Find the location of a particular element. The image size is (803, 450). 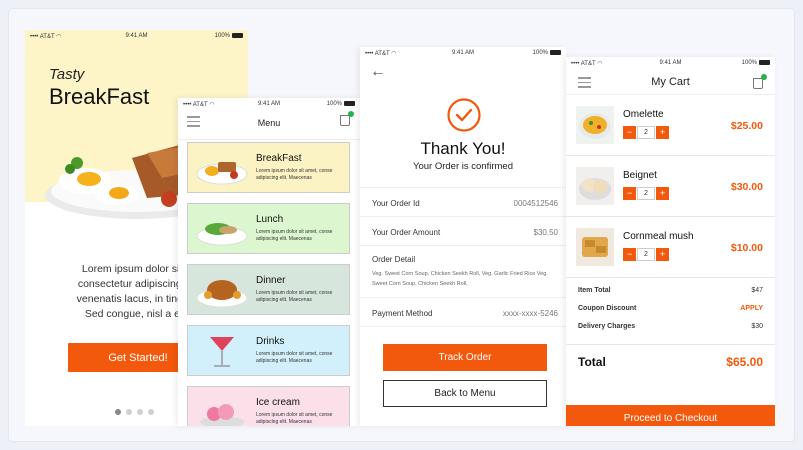

hero-title: BreakFast is located at coordinates (99, 96).